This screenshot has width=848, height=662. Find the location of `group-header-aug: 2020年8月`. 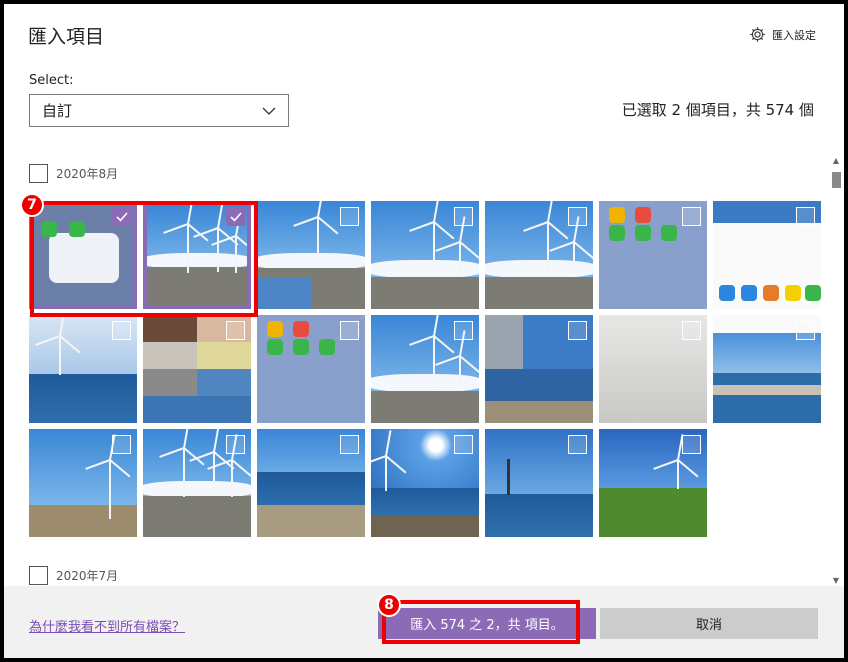

group-header-aug: 2020年8月 is located at coordinates (73, 173).